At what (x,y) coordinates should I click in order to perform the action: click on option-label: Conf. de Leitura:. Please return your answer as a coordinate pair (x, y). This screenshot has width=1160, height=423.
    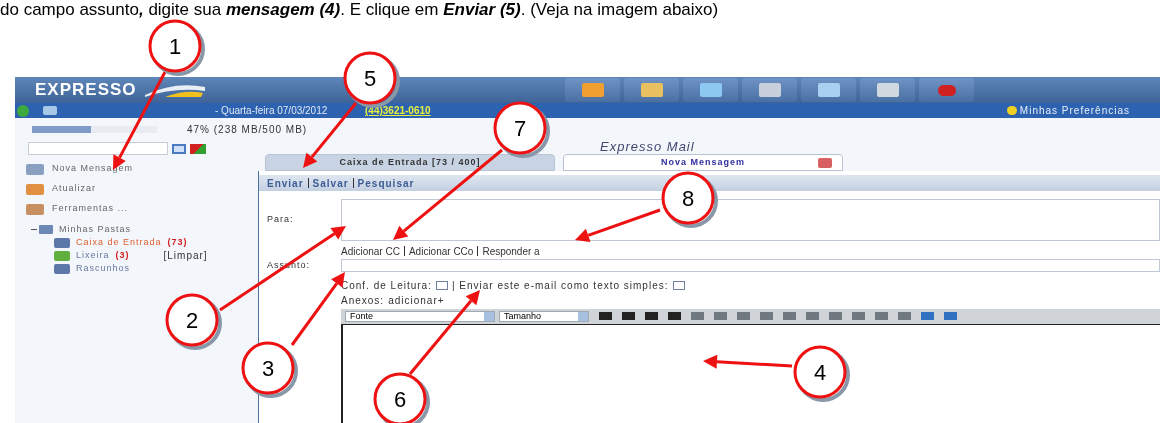
    Looking at the image, I should click on (386, 286).